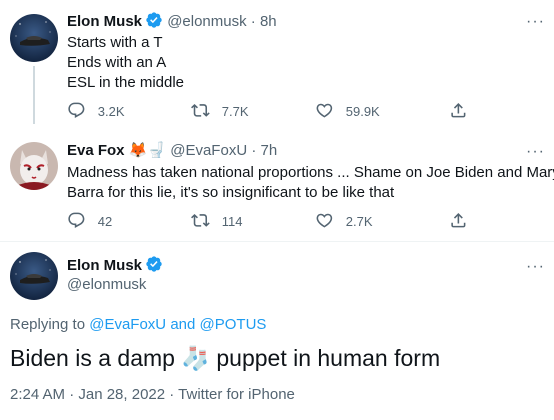 This screenshot has width=554, height=420. What do you see at coordinates (89, 222) in the screenshot?
I see `reply-button: 42` at bounding box center [89, 222].